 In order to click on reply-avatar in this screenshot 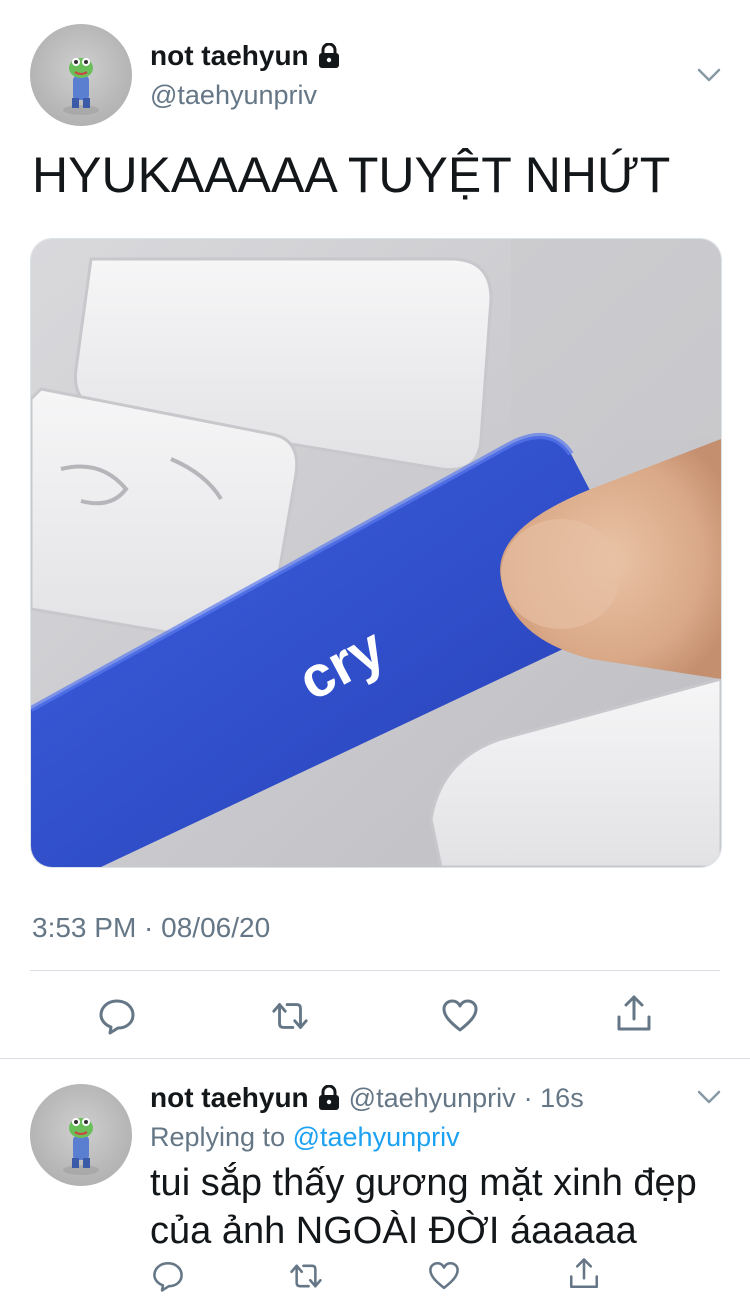, I will do `click(81, 1135)`.